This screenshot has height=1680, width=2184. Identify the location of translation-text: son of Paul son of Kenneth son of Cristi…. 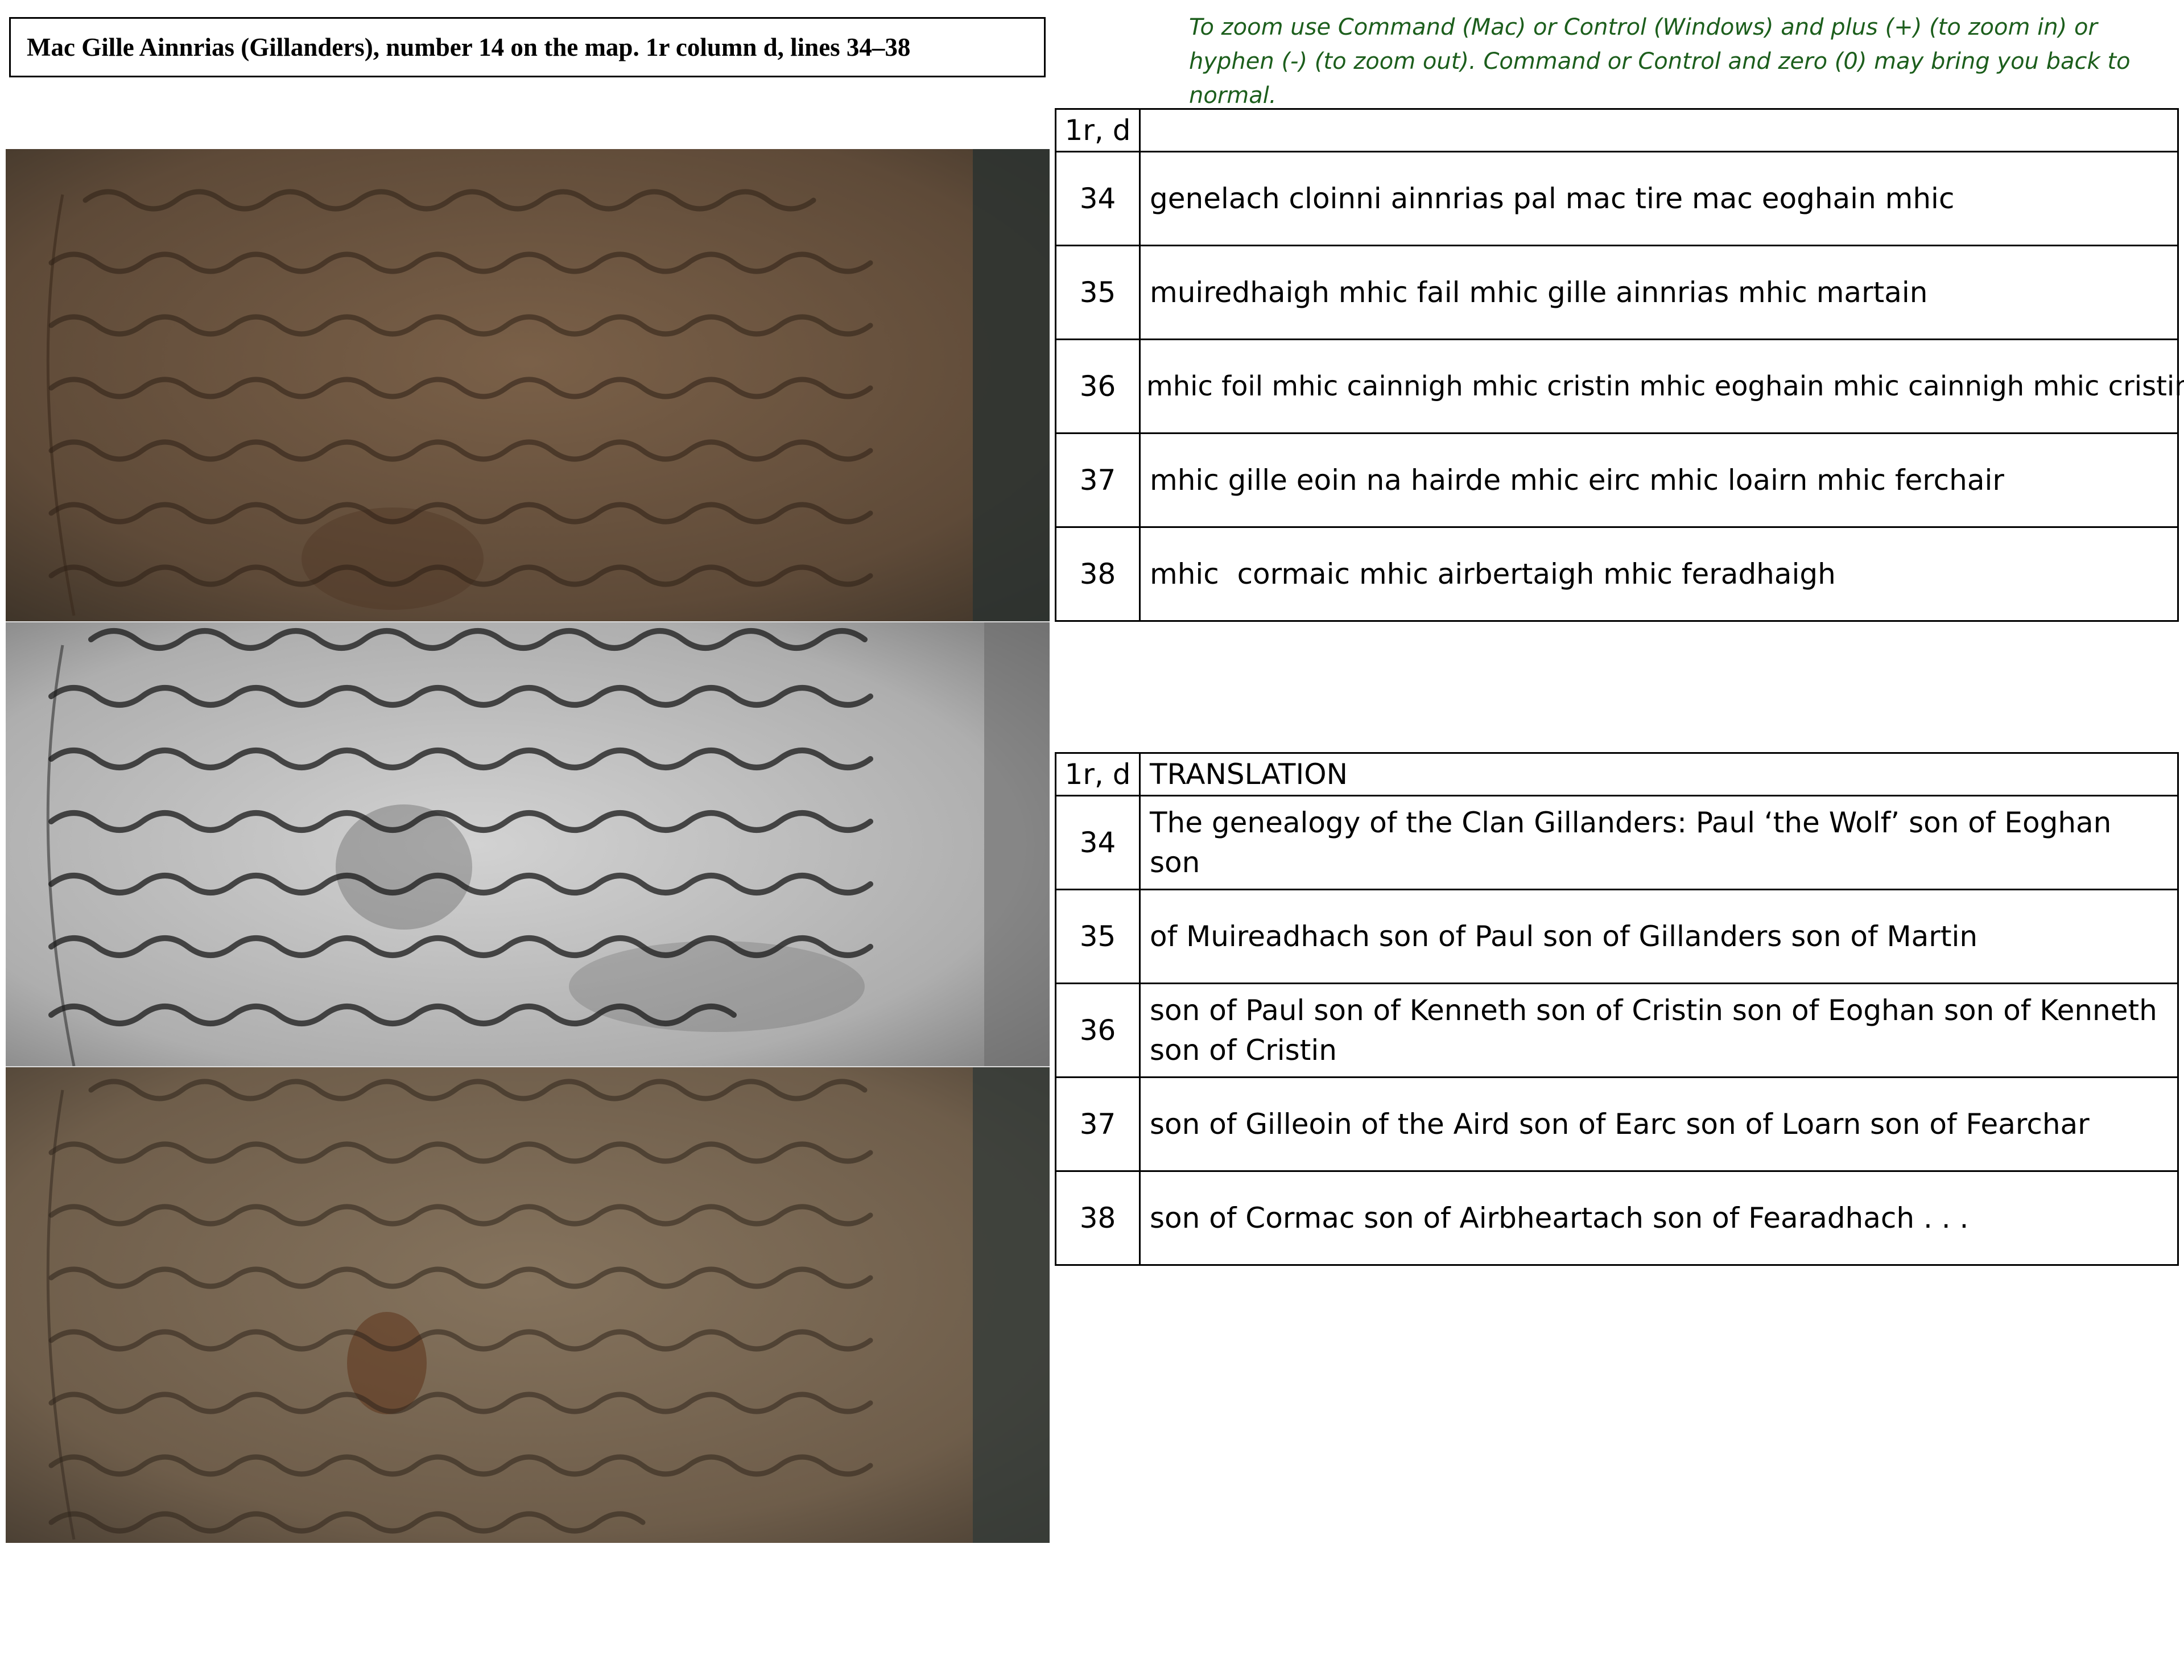
(1659, 1030).